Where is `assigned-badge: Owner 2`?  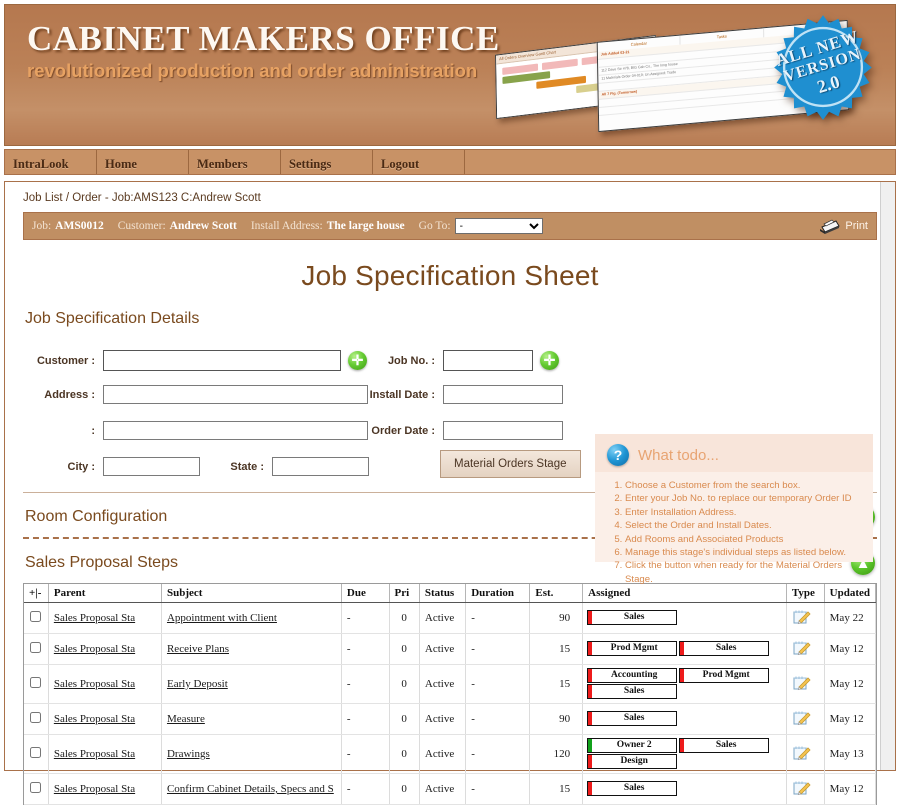
assigned-badge: Owner 2 is located at coordinates (632, 745).